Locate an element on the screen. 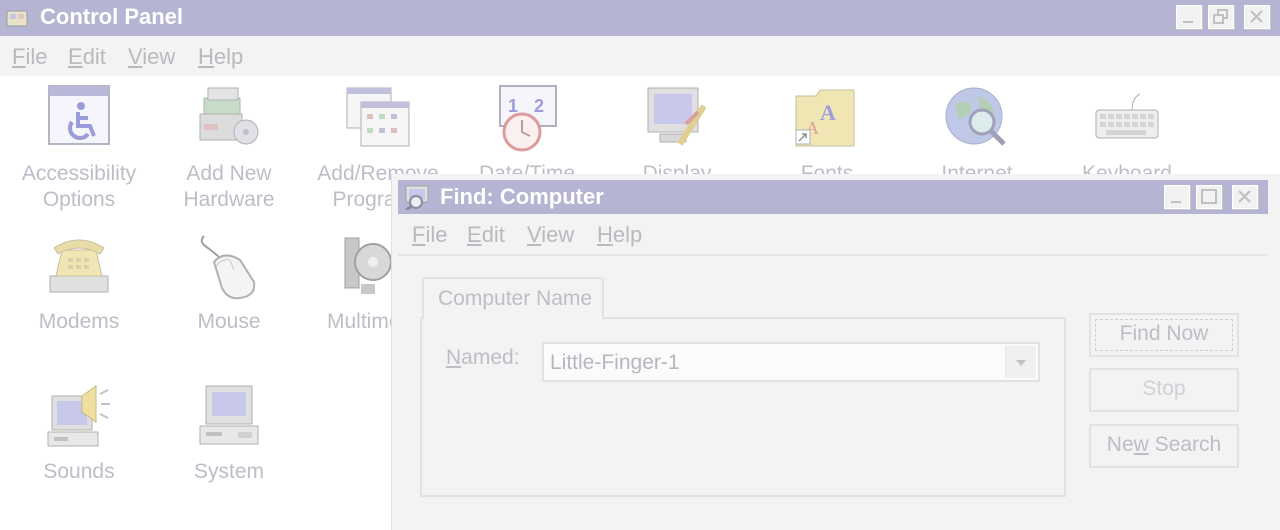  stop-button: Stop is located at coordinates (1164, 390).